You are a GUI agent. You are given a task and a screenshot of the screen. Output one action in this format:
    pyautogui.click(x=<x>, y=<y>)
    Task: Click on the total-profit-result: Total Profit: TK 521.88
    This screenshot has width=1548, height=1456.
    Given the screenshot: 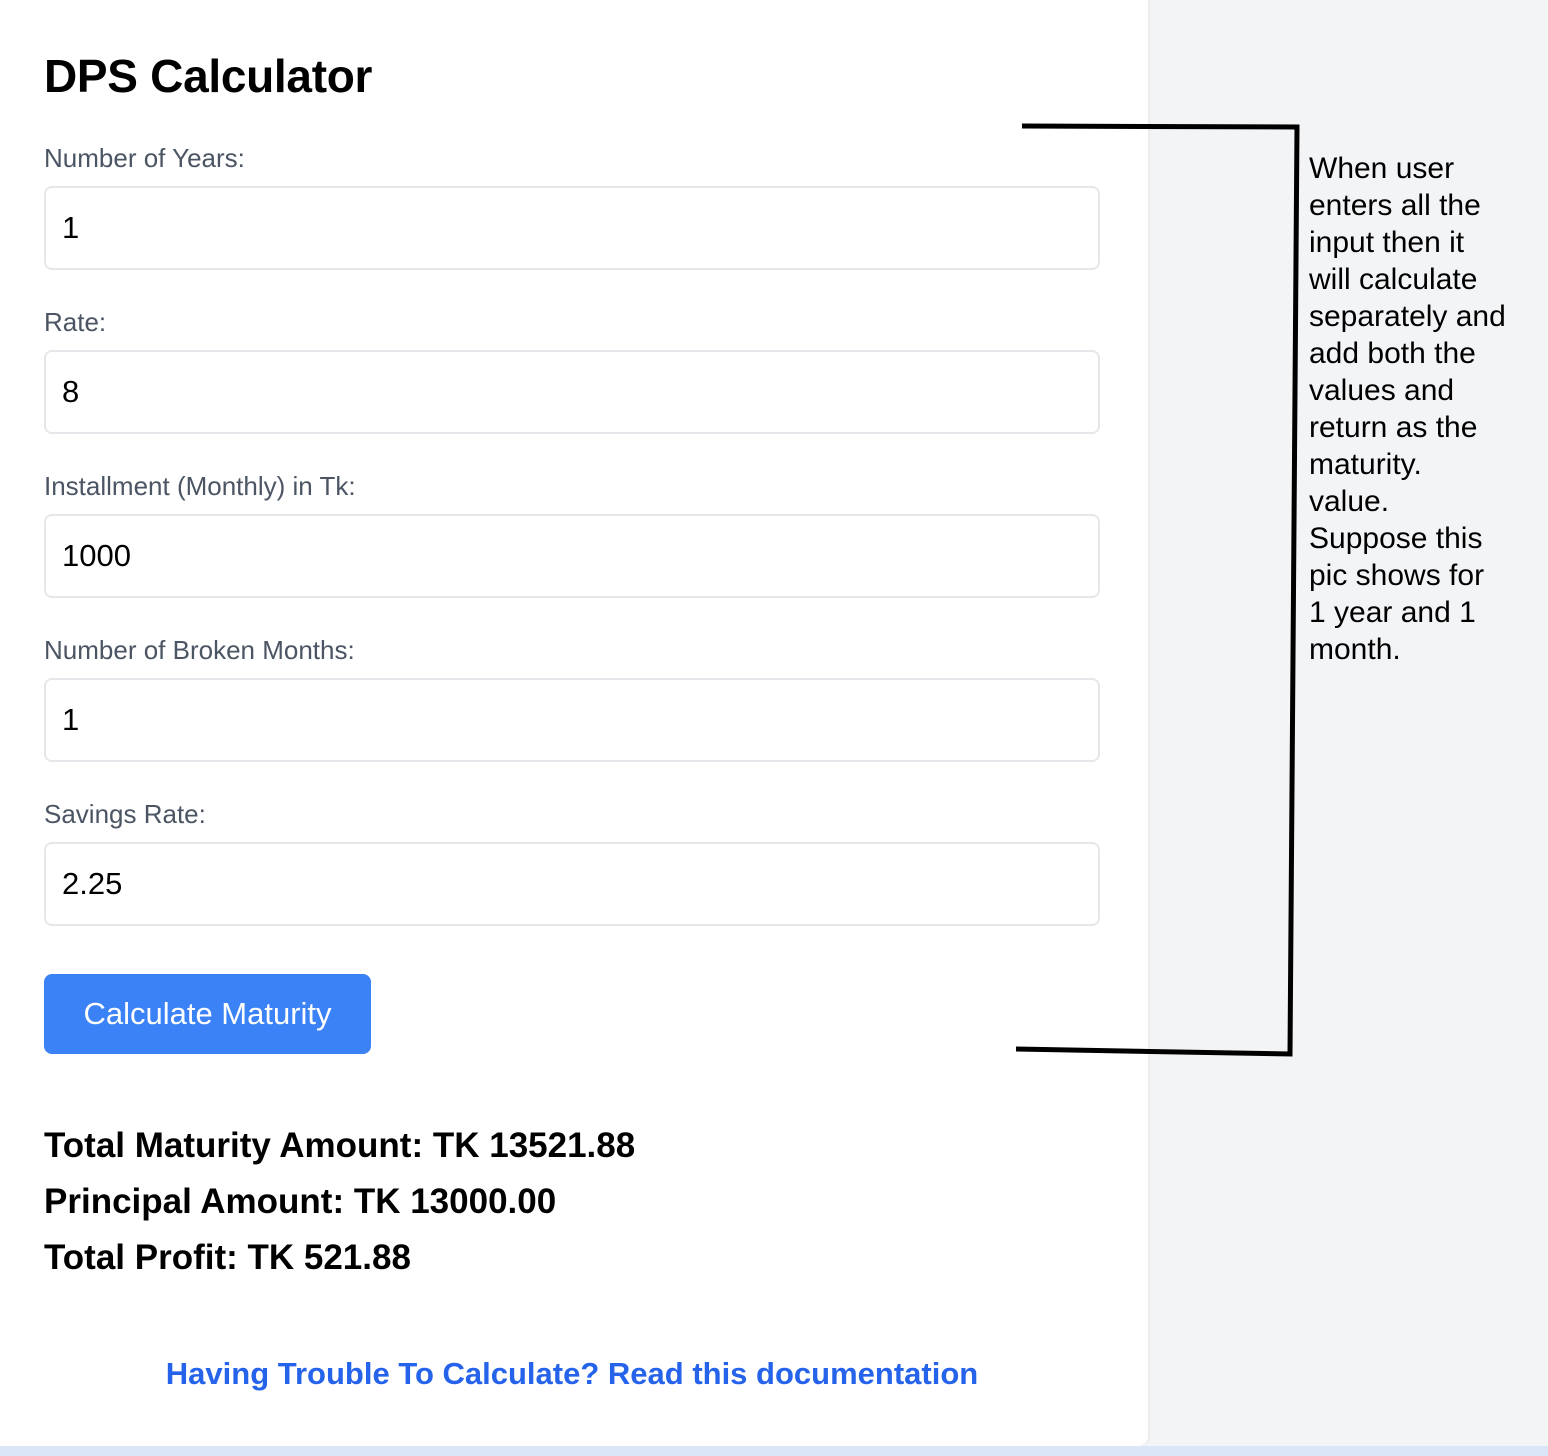 What is the action you would take?
    pyautogui.click(x=227, y=1257)
    